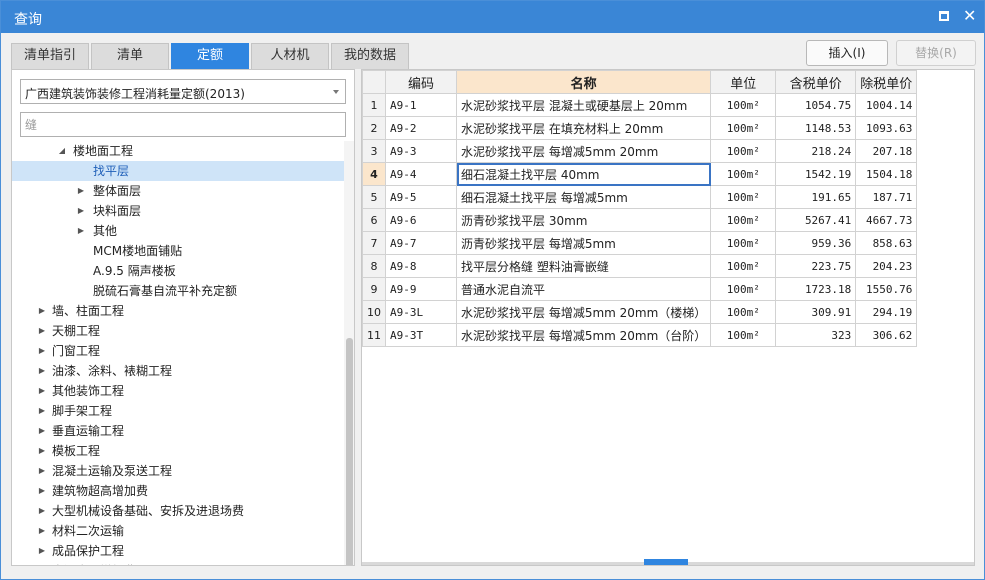  Describe the element at coordinates (178, 151) in the screenshot. I see `tree-item: ◢ 楼地面工程` at that location.